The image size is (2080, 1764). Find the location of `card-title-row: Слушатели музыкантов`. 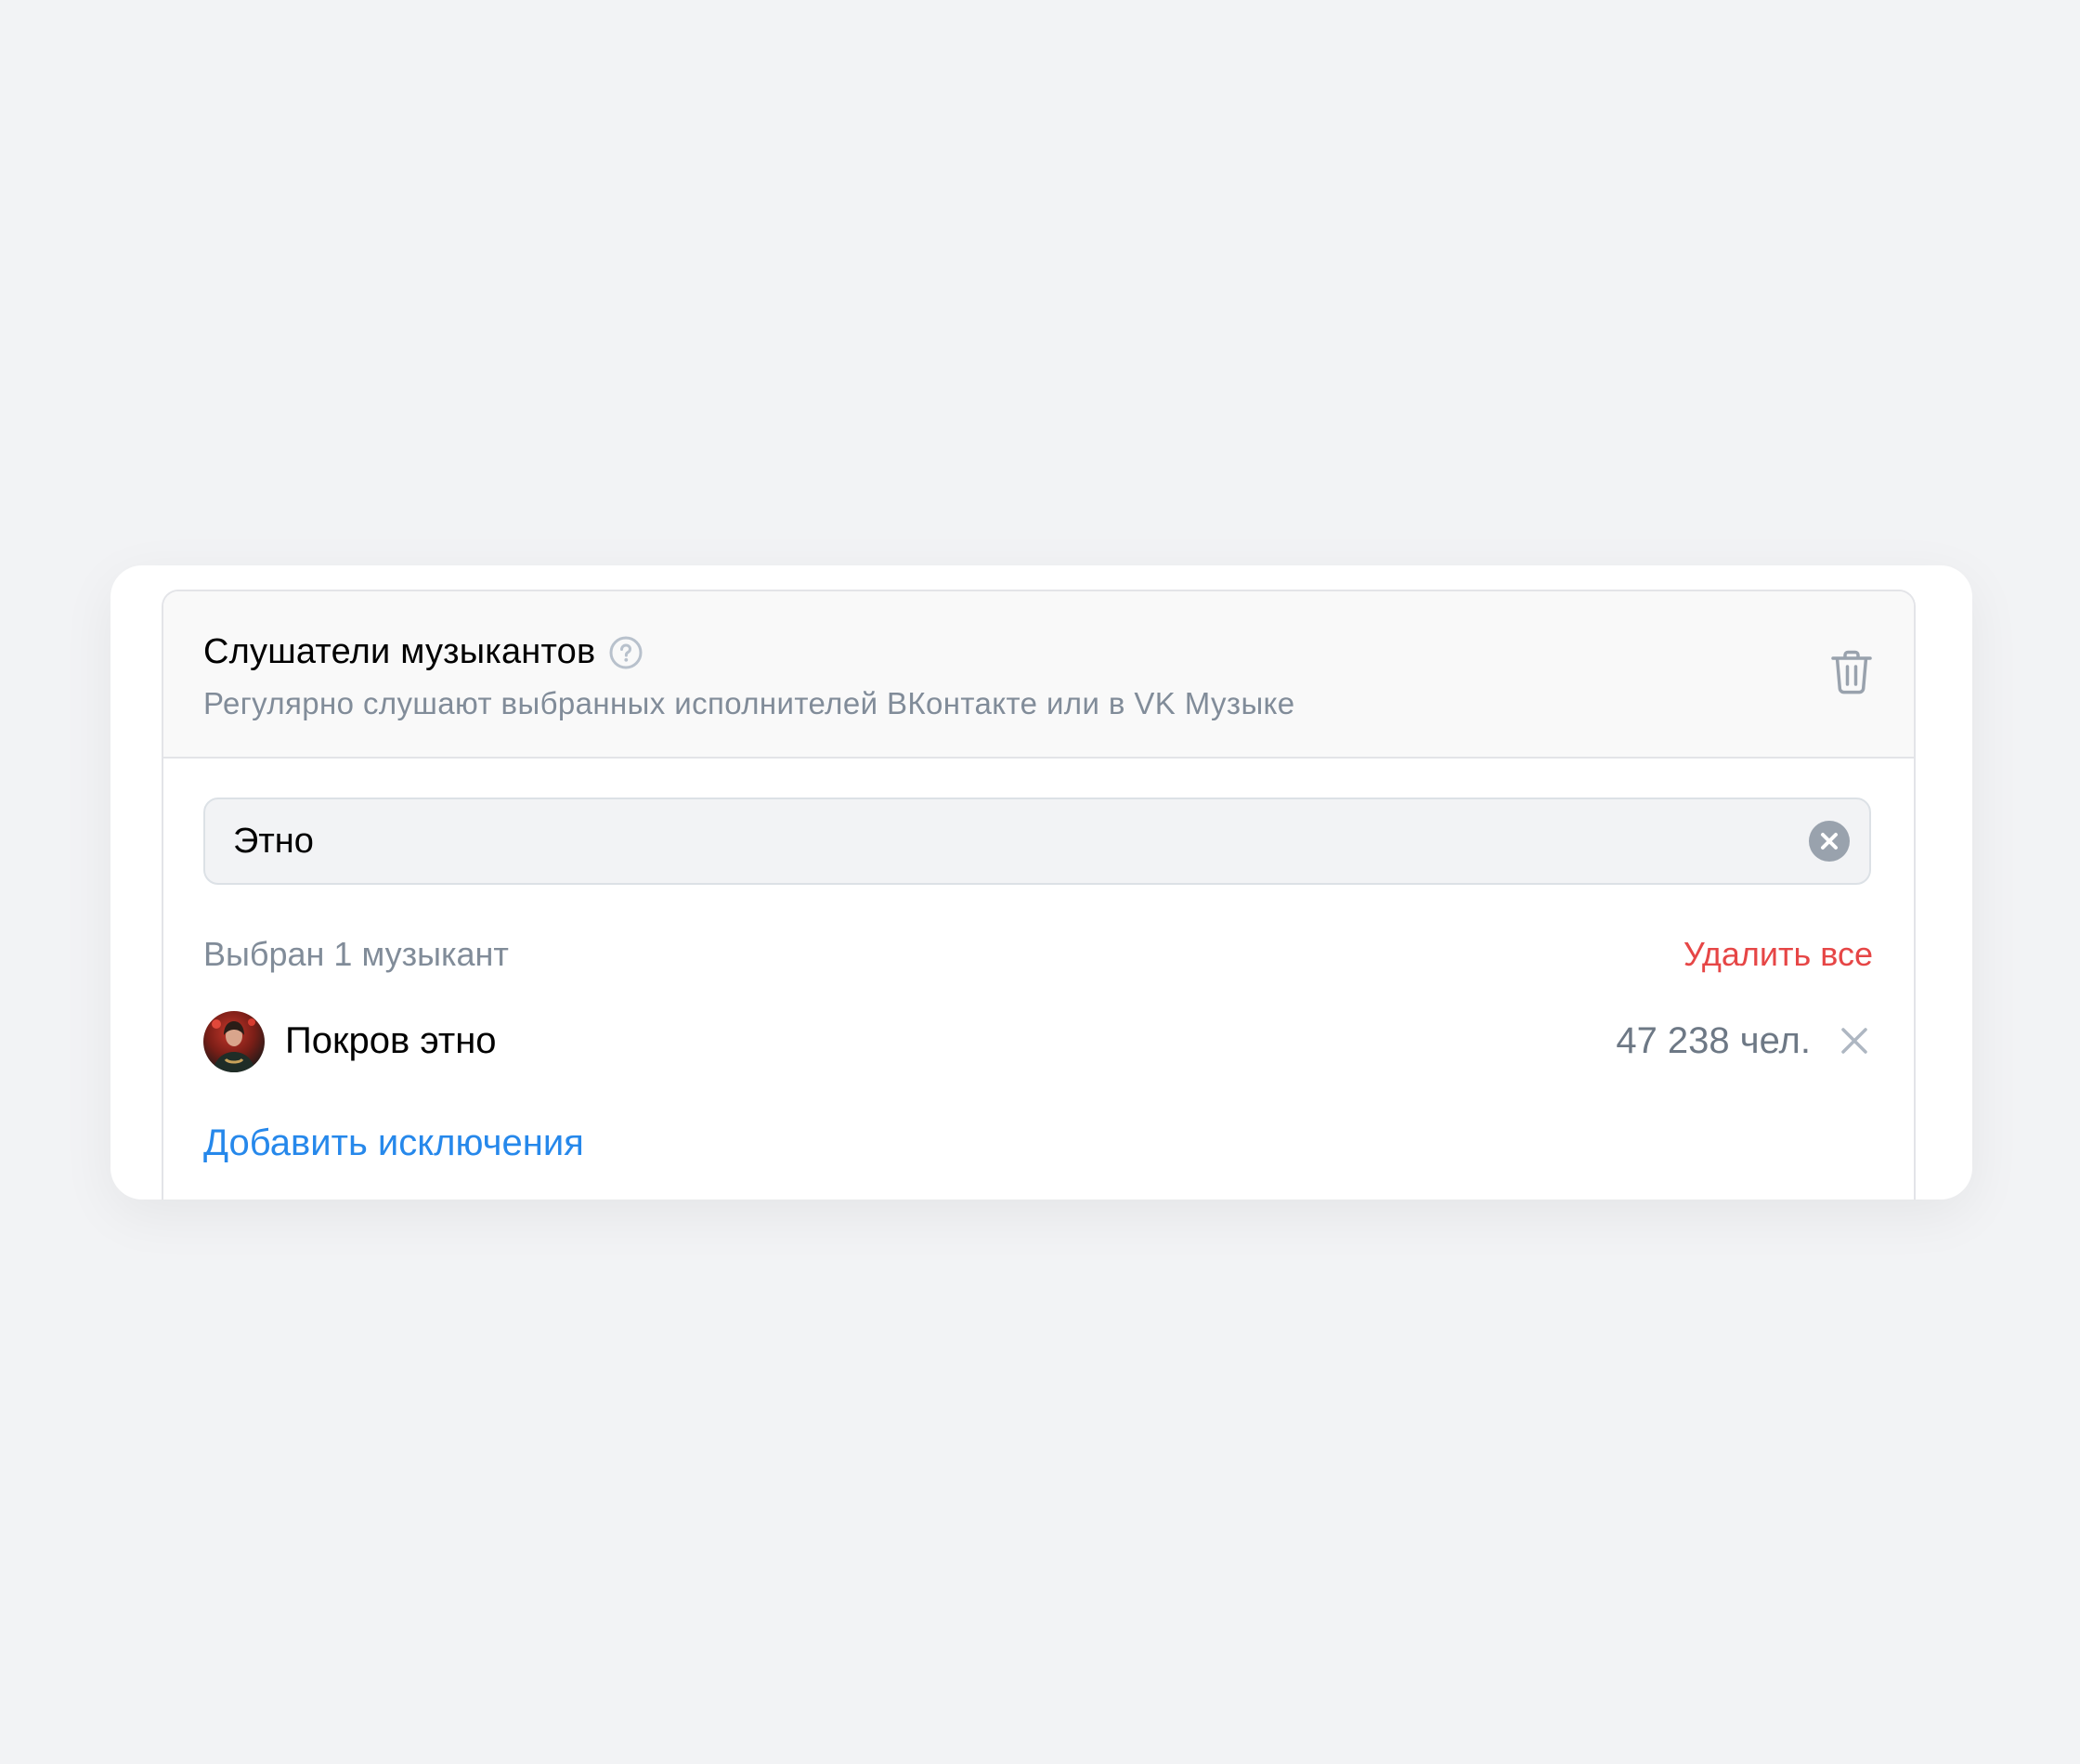

card-title-row: Слушатели музыкантов is located at coordinates (423, 652).